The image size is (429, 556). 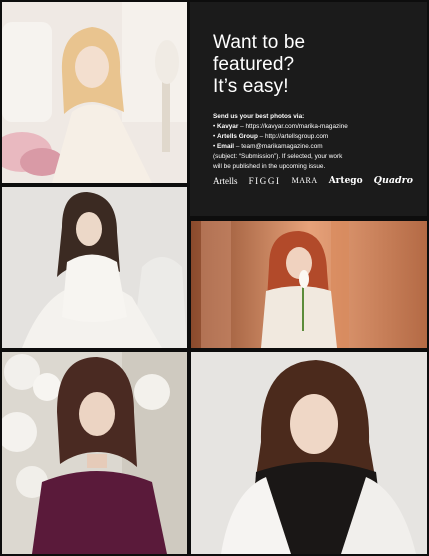 I want to click on logo-artells: Artells, so click(x=225, y=180).